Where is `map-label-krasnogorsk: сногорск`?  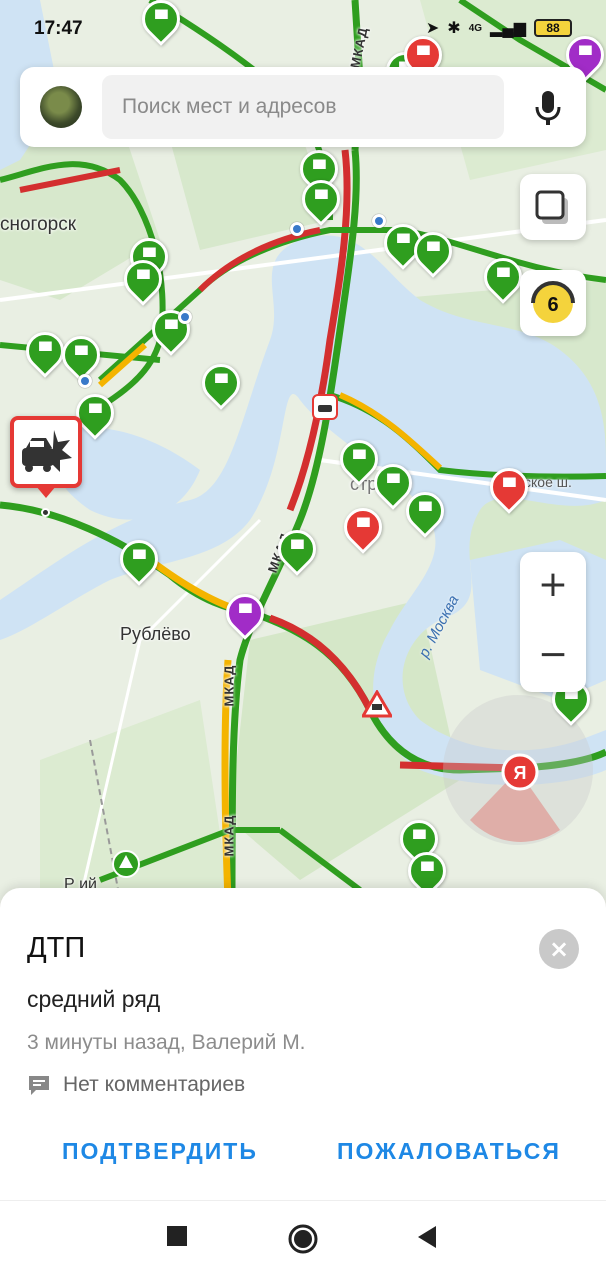 map-label-krasnogorsk: сногорск is located at coordinates (38, 224).